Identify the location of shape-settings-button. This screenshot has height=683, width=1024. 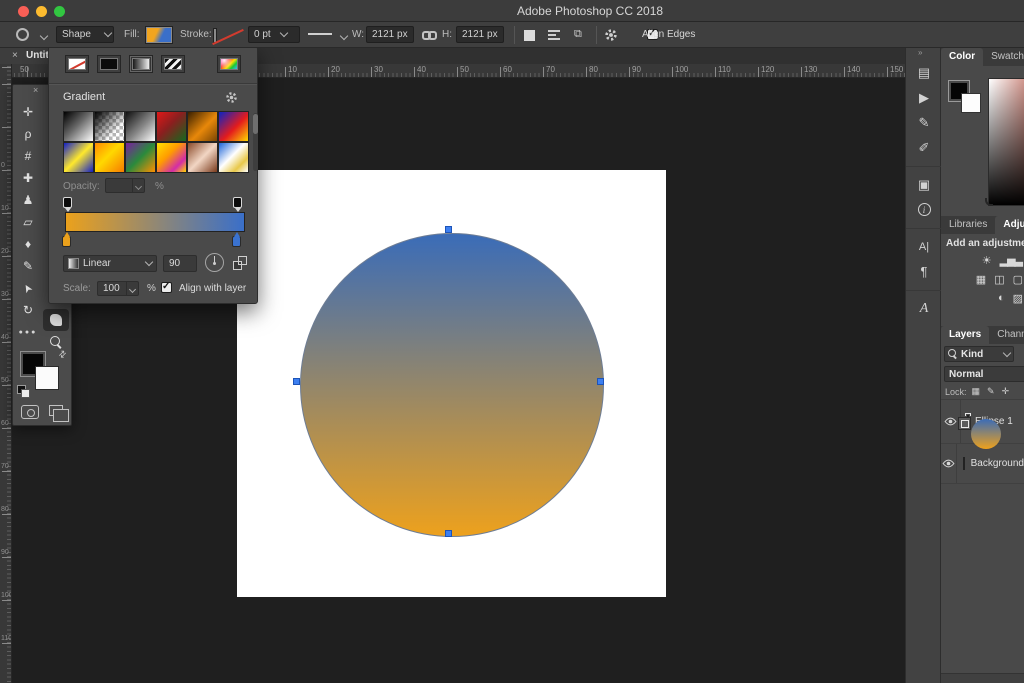
(611, 35).